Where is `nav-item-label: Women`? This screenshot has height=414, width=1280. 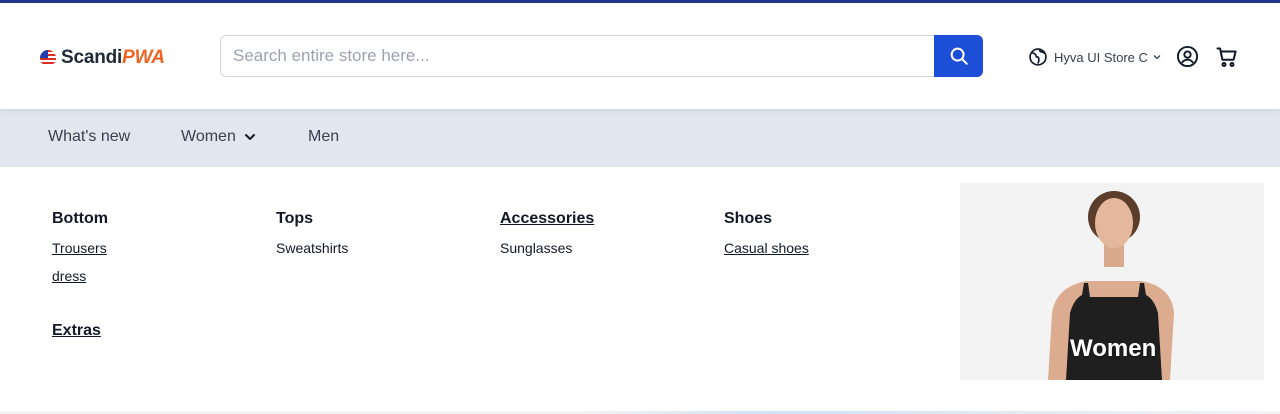
nav-item-label: Women is located at coordinates (208, 136).